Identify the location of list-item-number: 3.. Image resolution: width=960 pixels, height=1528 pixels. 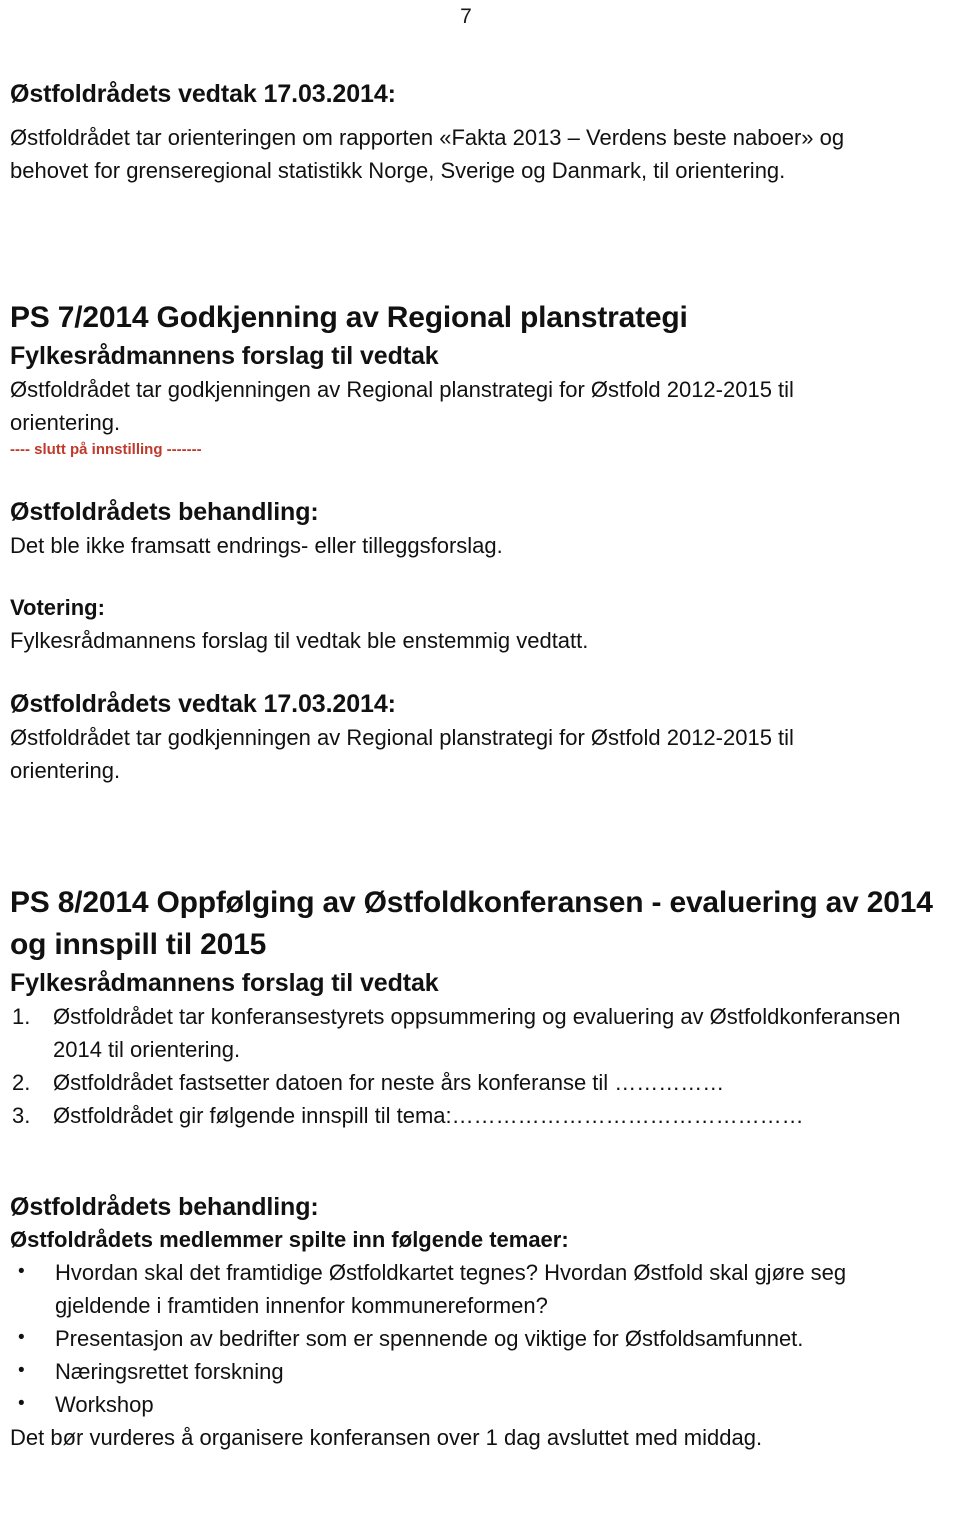
(21, 1115).